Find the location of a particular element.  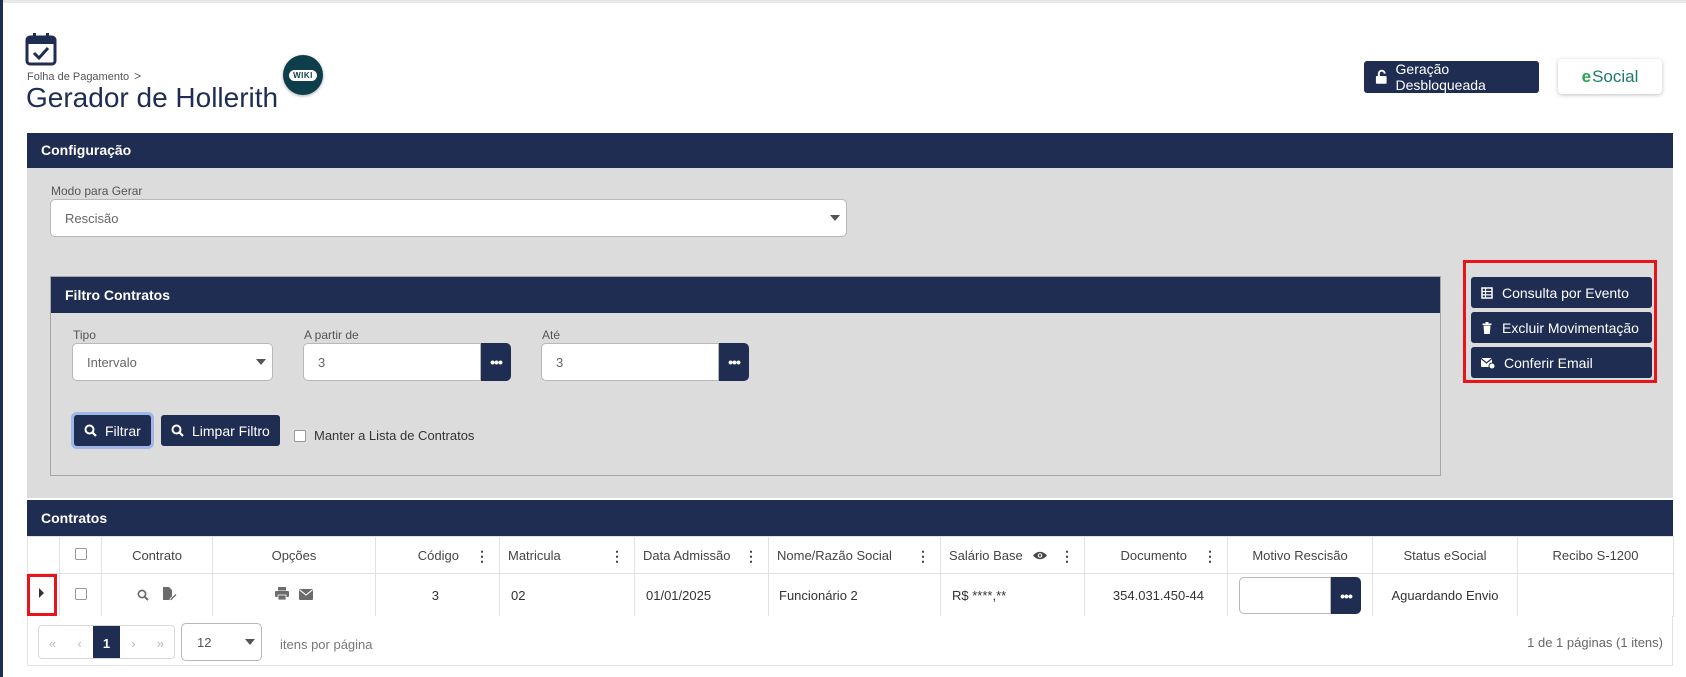

last-page-button: » is located at coordinates (160, 642).